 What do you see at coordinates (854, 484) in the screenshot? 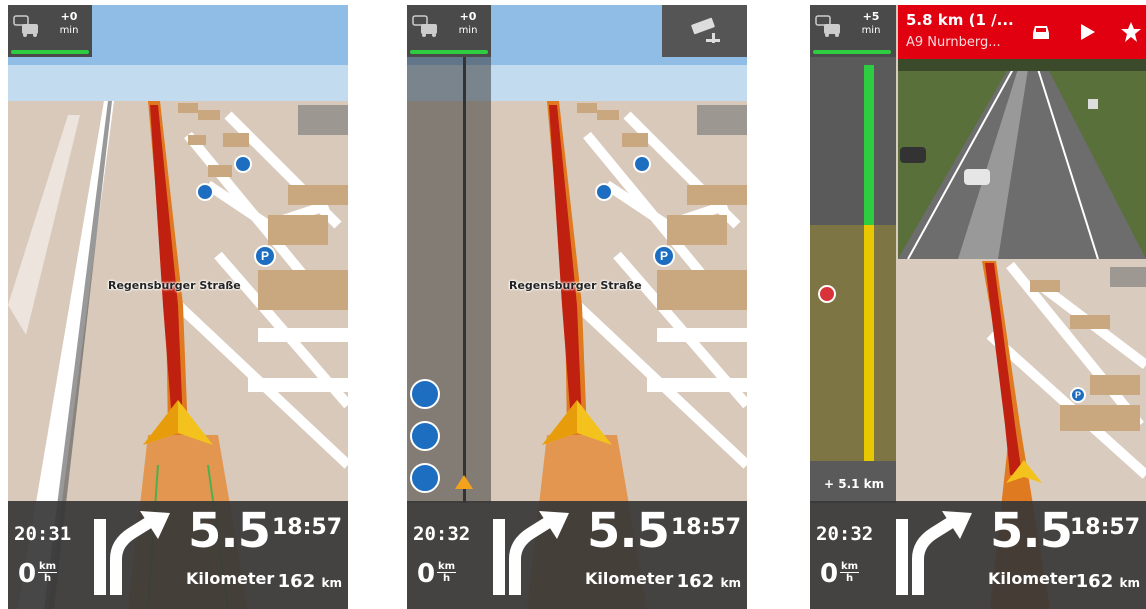
I see `jam-length-label: + 5.1 km` at bounding box center [854, 484].